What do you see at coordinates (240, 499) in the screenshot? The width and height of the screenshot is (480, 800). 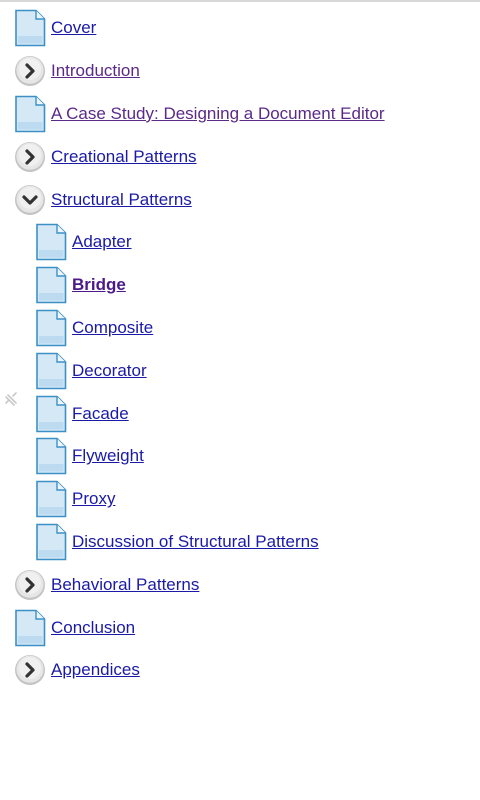 I see `toc-item-proxy: Proxy` at bounding box center [240, 499].